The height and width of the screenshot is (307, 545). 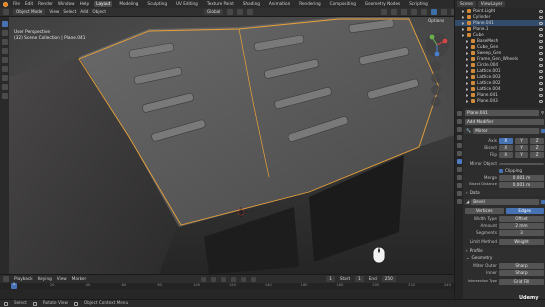 What do you see at coordinates (6, 12) in the screenshot?
I see `editor-type-icon` at bounding box center [6, 12].